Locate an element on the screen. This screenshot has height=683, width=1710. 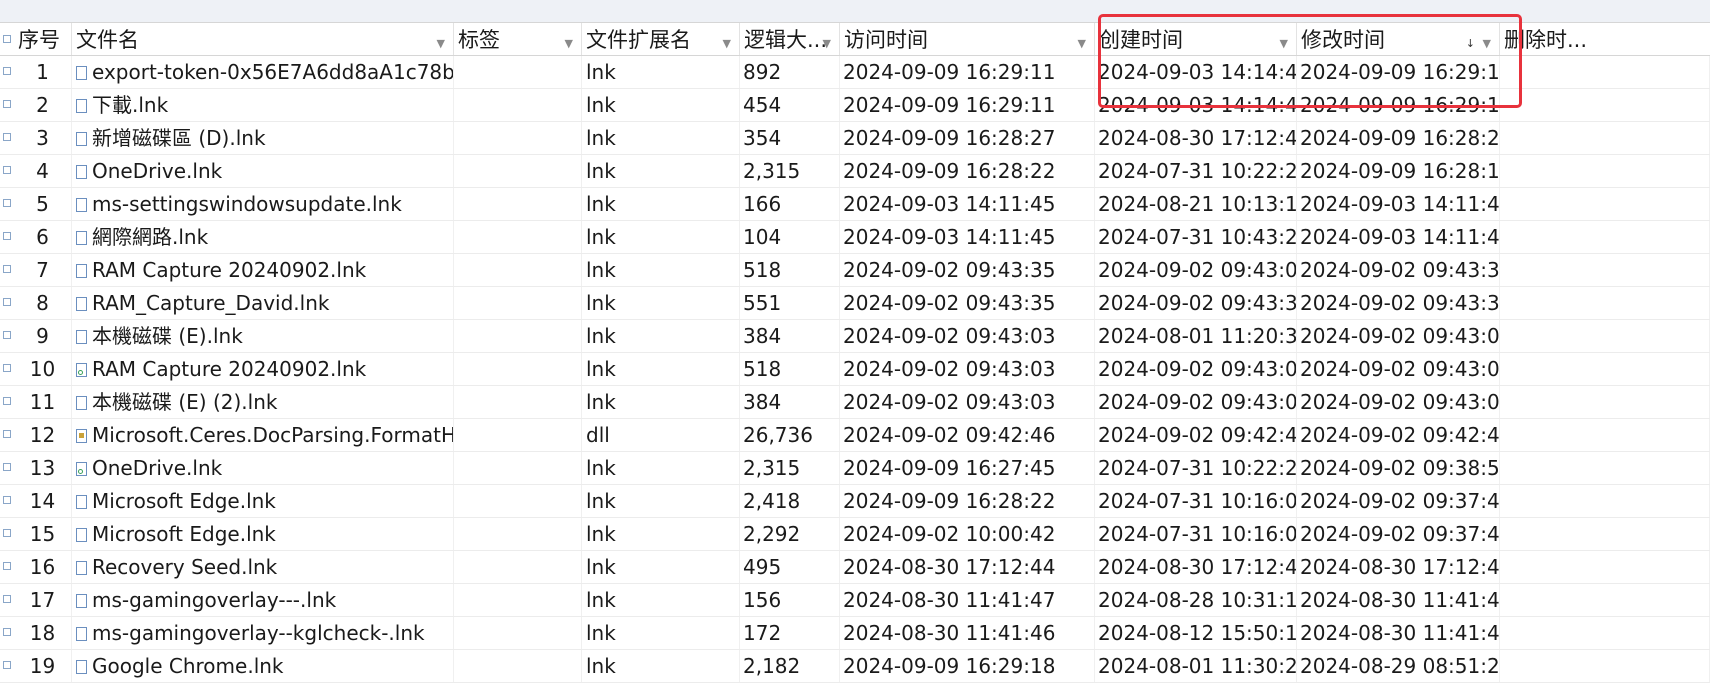
column-header-modified: 修改时间 ↓ ▼ is located at coordinates (1398, 39).